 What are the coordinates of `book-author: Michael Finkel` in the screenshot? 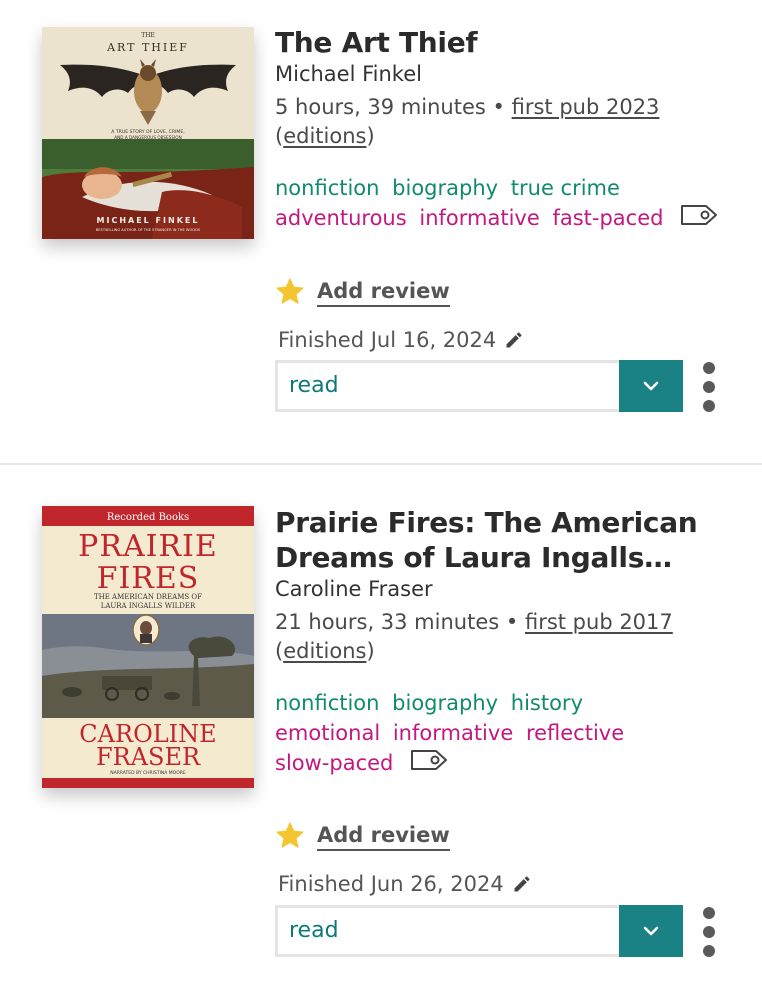 It's located at (510, 74).